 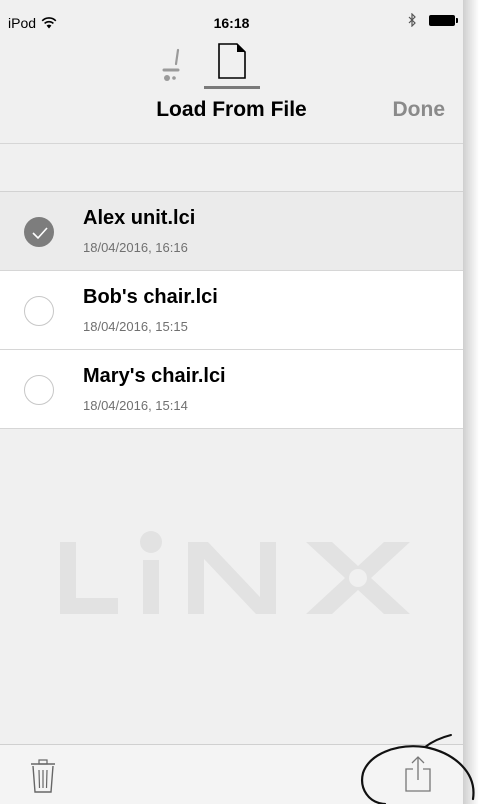 What do you see at coordinates (232, 61) in the screenshot?
I see `document-icon` at bounding box center [232, 61].